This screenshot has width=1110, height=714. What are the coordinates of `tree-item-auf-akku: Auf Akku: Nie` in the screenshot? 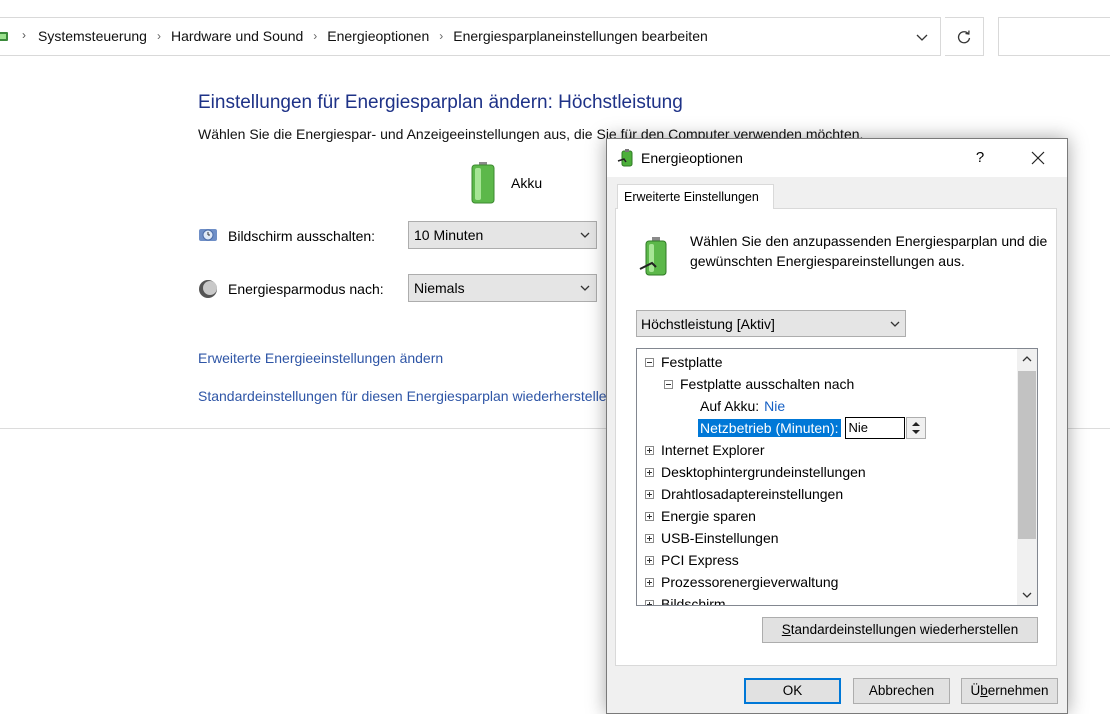 It's located at (742, 406).